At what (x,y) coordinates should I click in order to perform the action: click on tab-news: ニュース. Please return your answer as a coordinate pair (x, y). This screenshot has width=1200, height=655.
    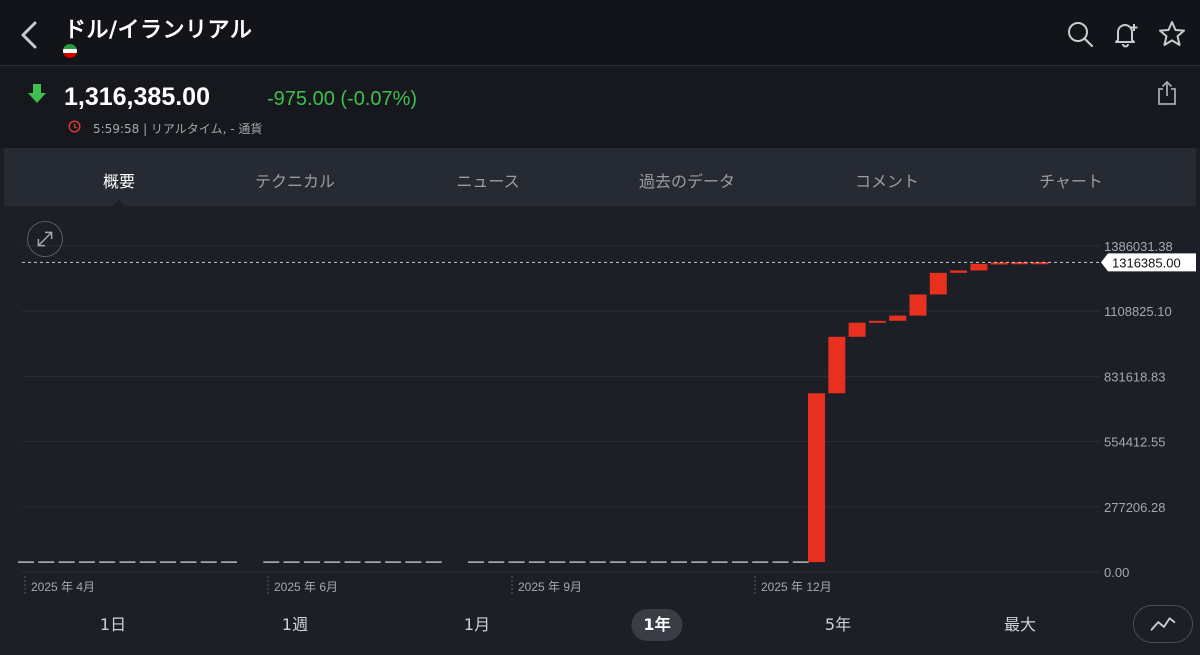
    Looking at the image, I should click on (487, 180).